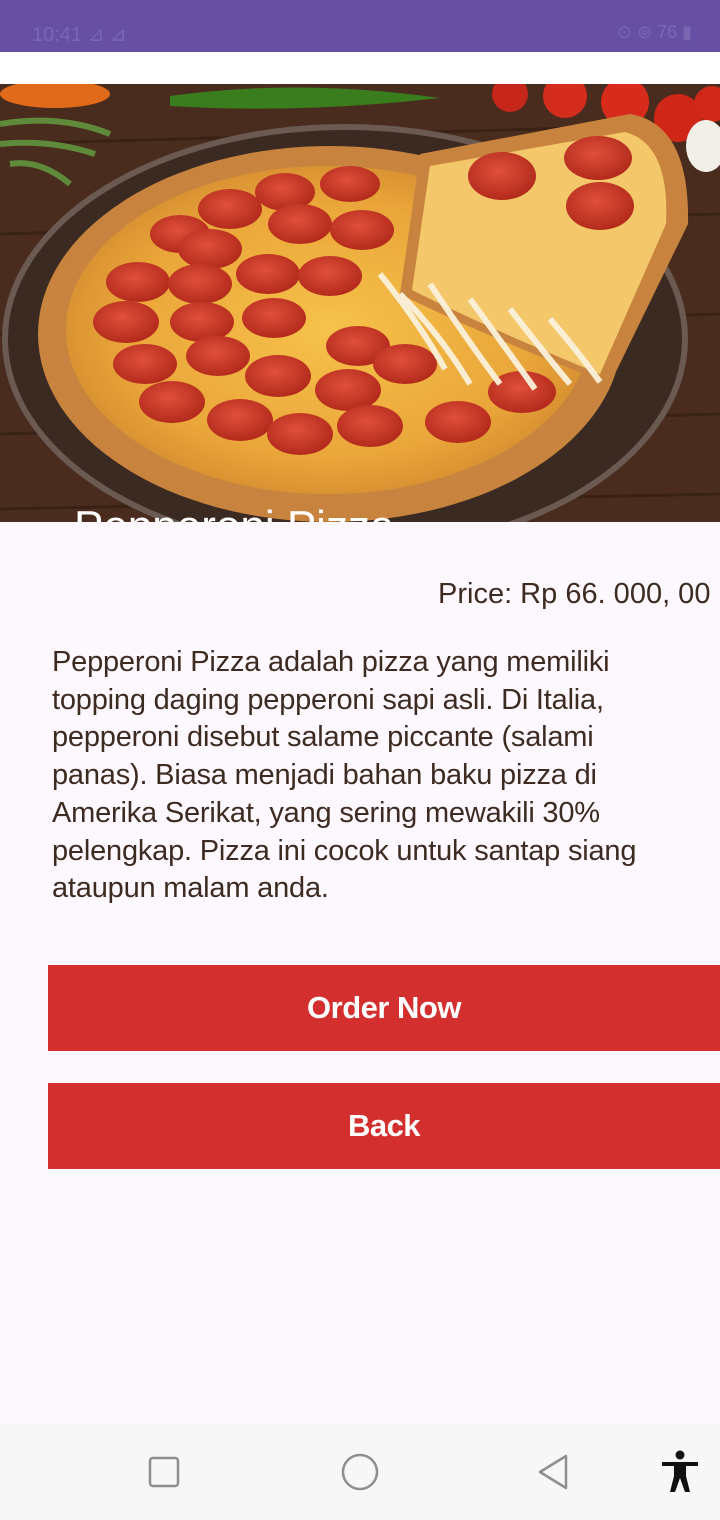 This screenshot has width=720, height=1520. I want to click on back-button: Back, so click(384, 1126).